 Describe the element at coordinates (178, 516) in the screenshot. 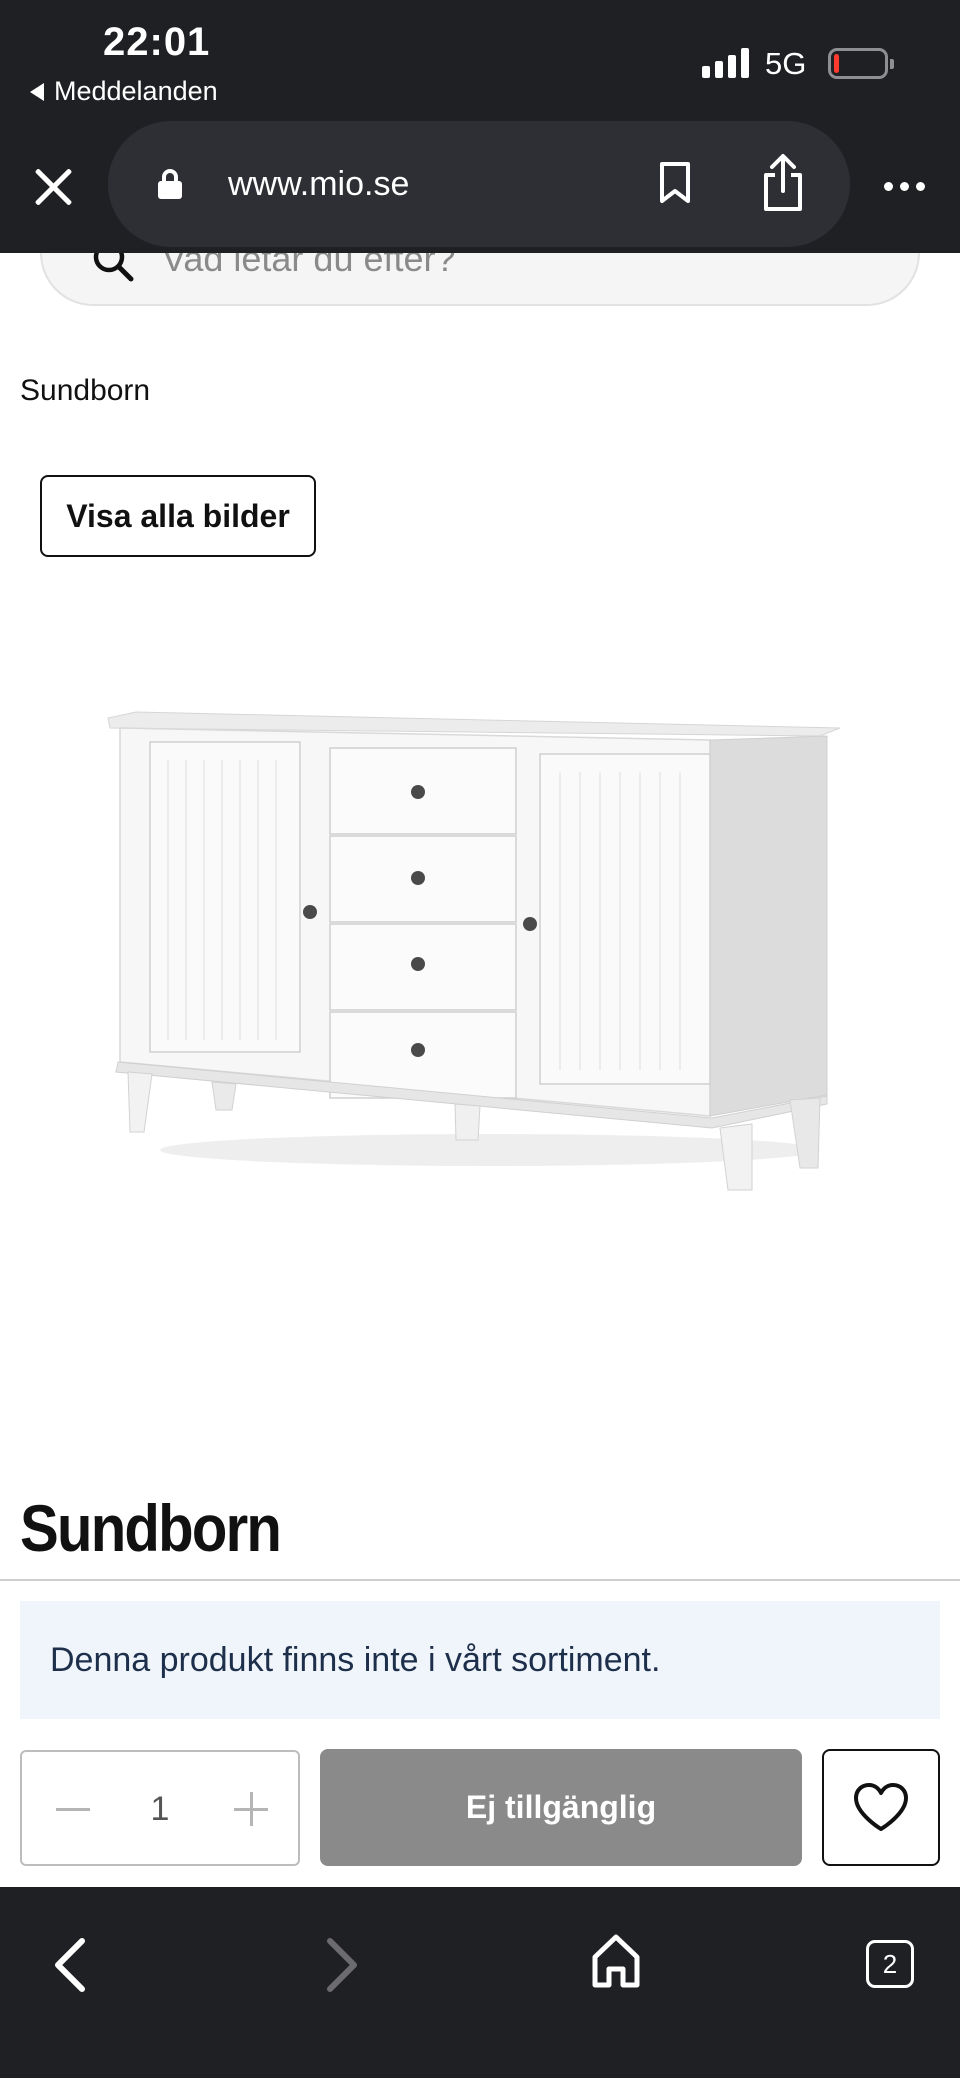

I see `show-all-images-button: Visa alla bilder` at that location.